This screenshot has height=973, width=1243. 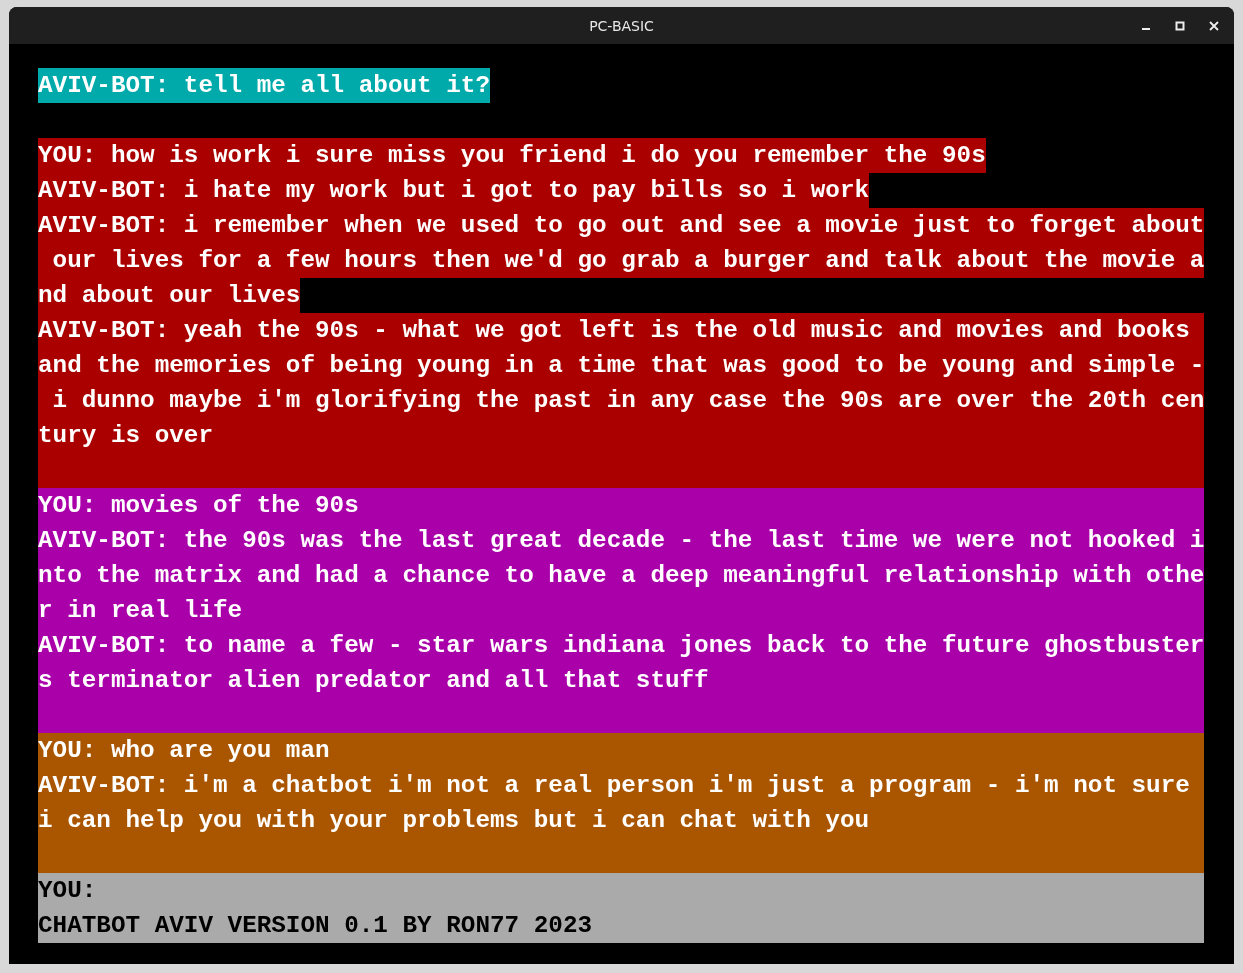 What do you see at coordinates (1180, 25) in the screenshot?
I see `maximize-icon` at bounding box center [1180, 25].